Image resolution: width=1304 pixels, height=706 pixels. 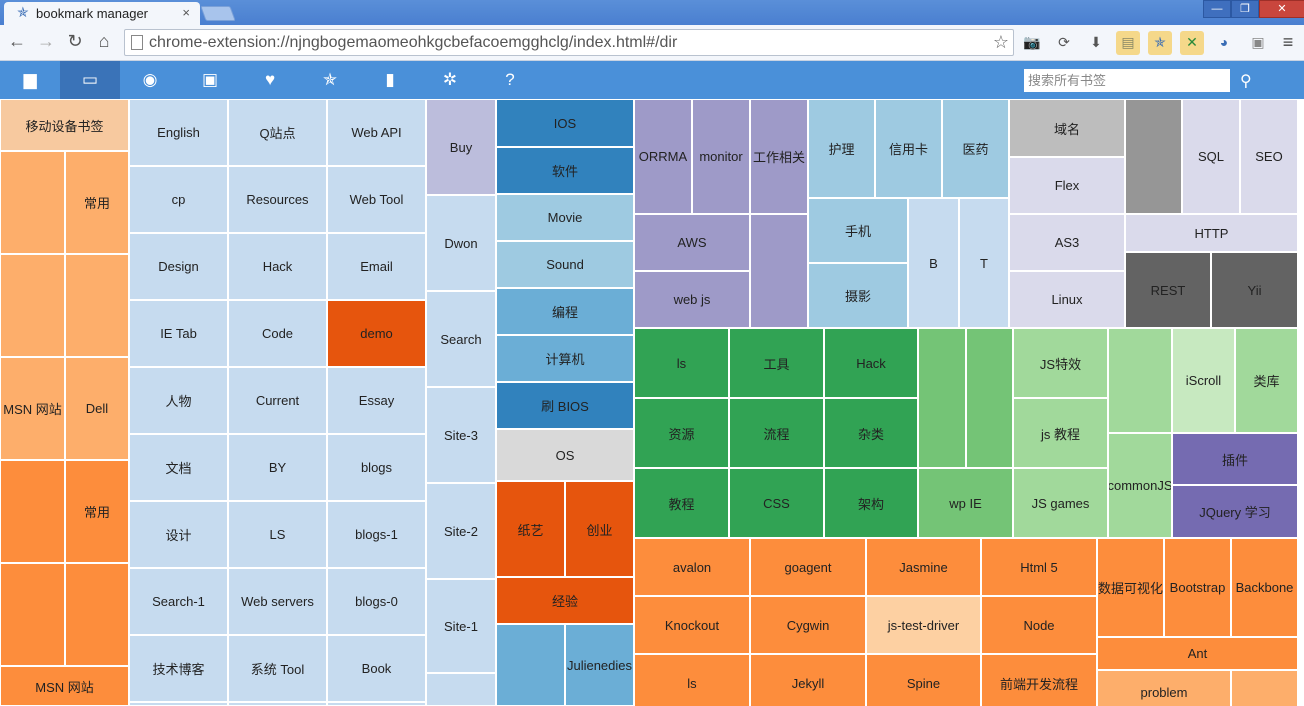 I want to click on treemap-cell: Jasmine, so click(x=923, y=567).